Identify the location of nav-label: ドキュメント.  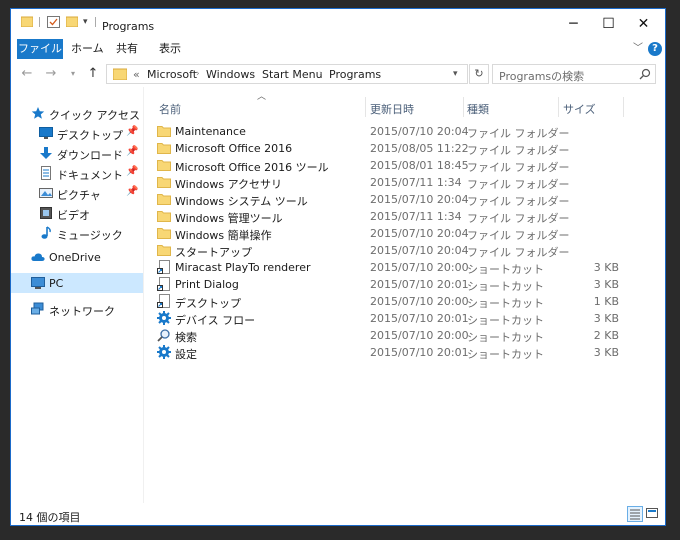
(90, 175).